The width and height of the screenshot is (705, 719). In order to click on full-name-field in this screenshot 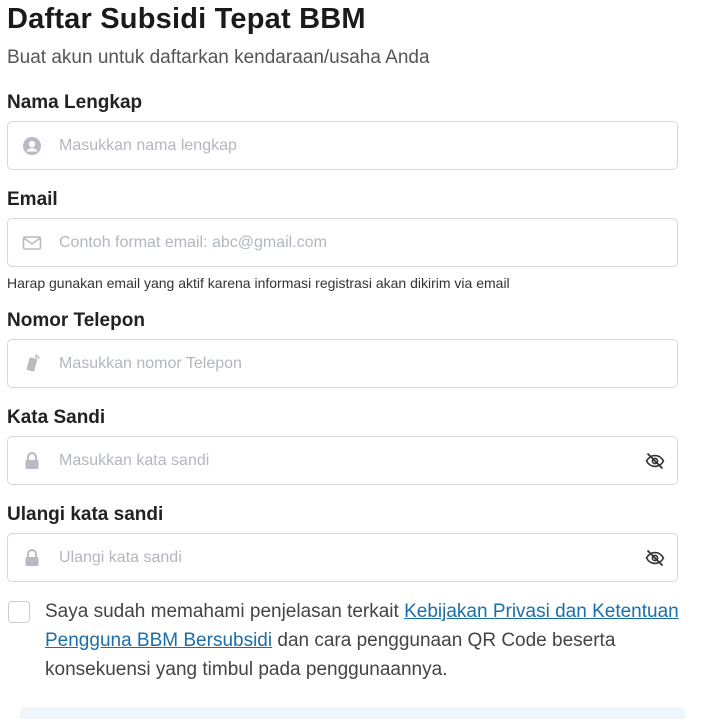, I will do `click(342, 145)`.